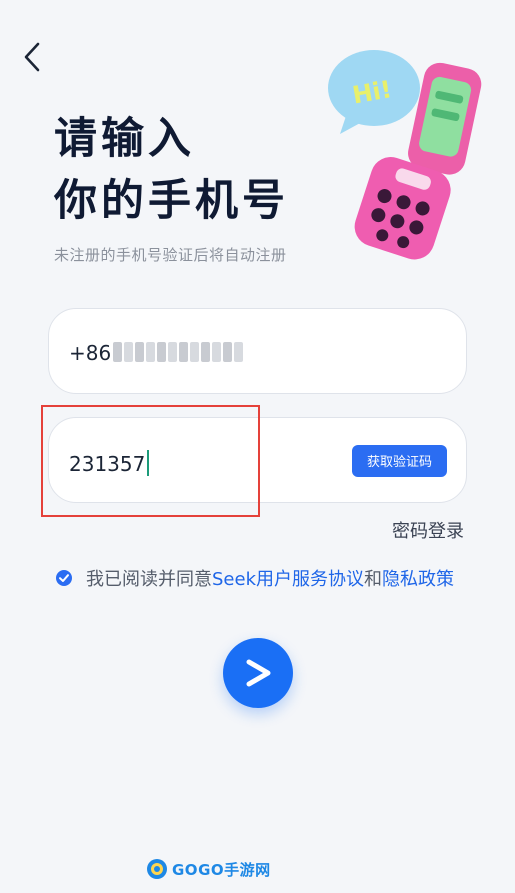 This screenshot has width=515, height=893. I want to click on page-subtitle: 未注册的手机号验证后将自动注册, so click(170, 255).